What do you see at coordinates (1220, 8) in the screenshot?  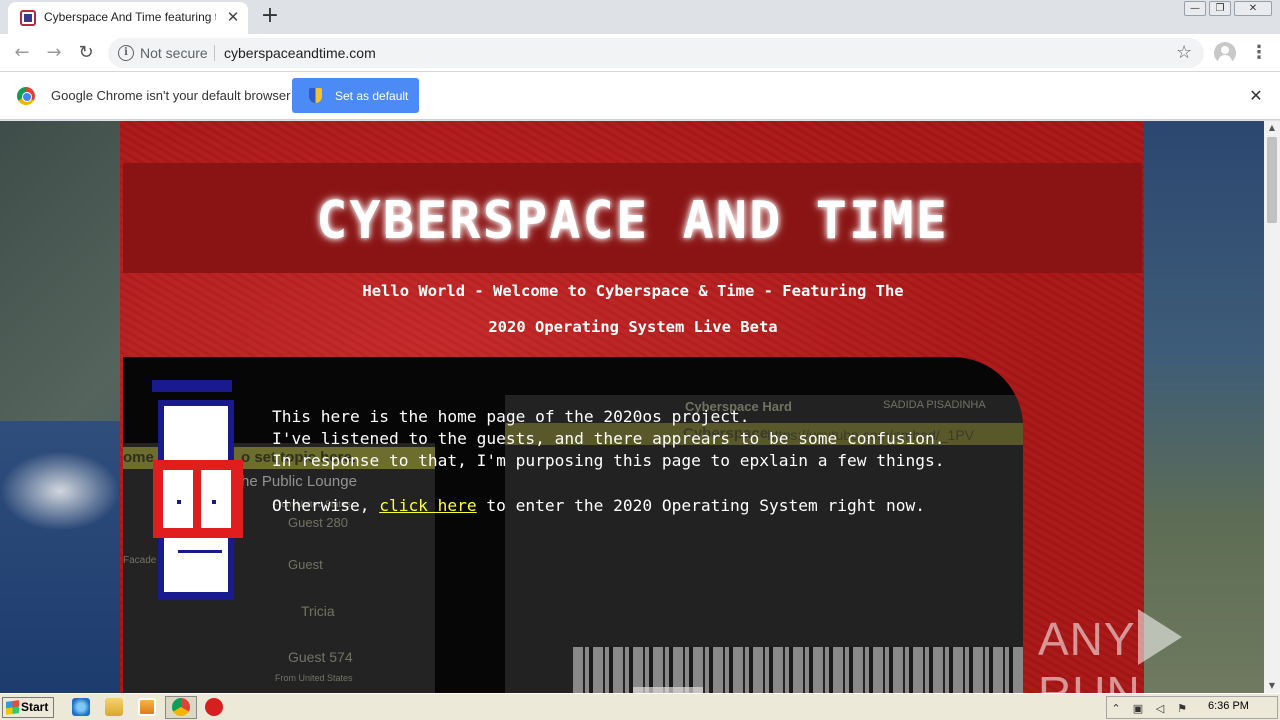 I see `restore-button: ❐` at bounding box center [1220, 8].